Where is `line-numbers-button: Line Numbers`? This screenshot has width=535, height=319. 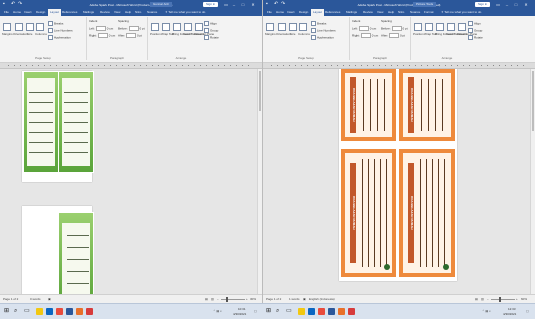
line-numbers-button: Line Numbers is located at coordinates (323, 30).